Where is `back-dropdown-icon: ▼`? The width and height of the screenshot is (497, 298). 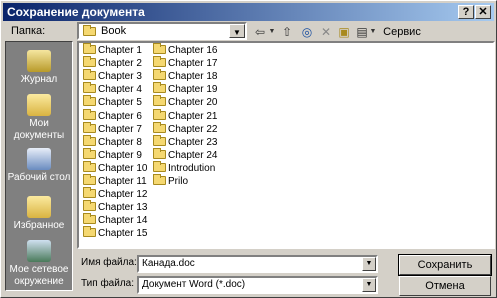
back-dropdown-icon: ▼ is located at coordinates (272, 32).